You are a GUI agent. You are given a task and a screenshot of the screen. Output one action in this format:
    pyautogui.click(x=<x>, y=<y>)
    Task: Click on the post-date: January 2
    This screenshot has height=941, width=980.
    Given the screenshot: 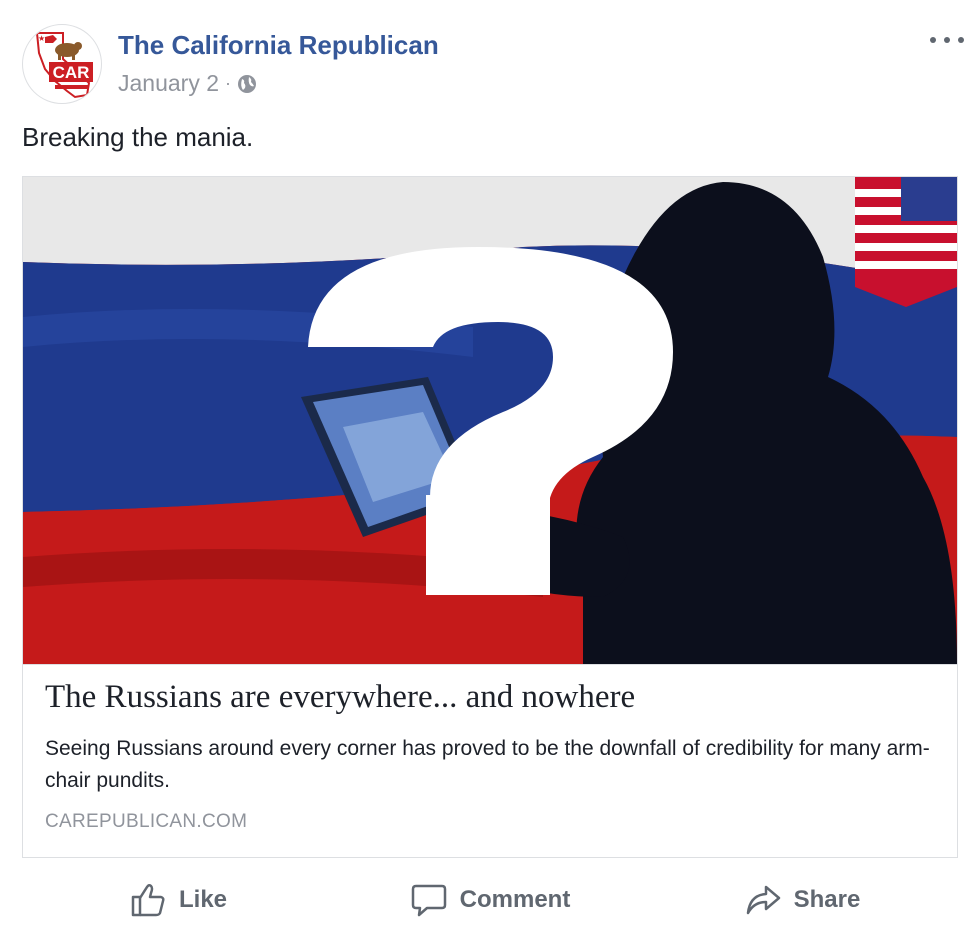 What is the action you would take?
    pyautogui.click(x=168, y=83)
    